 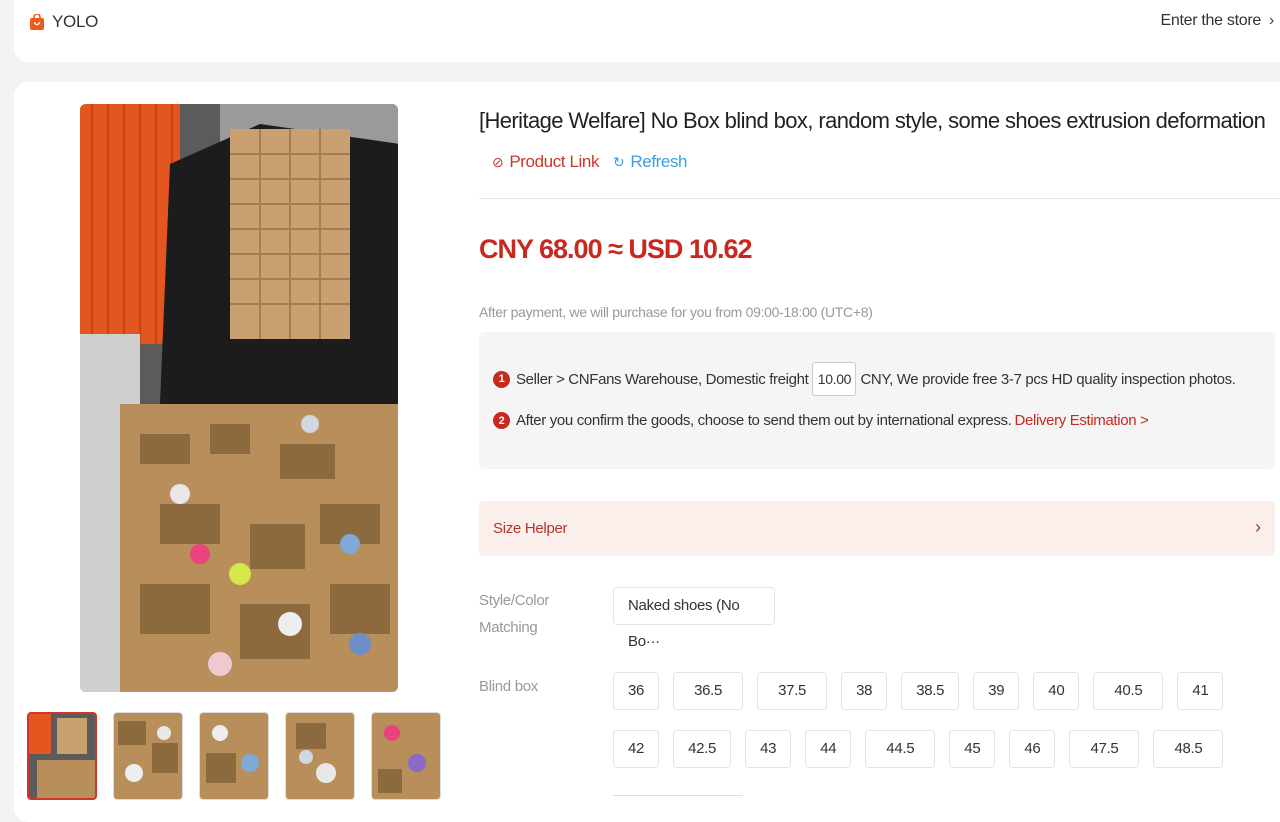 I want to click on size-option: 45, so click(x=972, y=749).